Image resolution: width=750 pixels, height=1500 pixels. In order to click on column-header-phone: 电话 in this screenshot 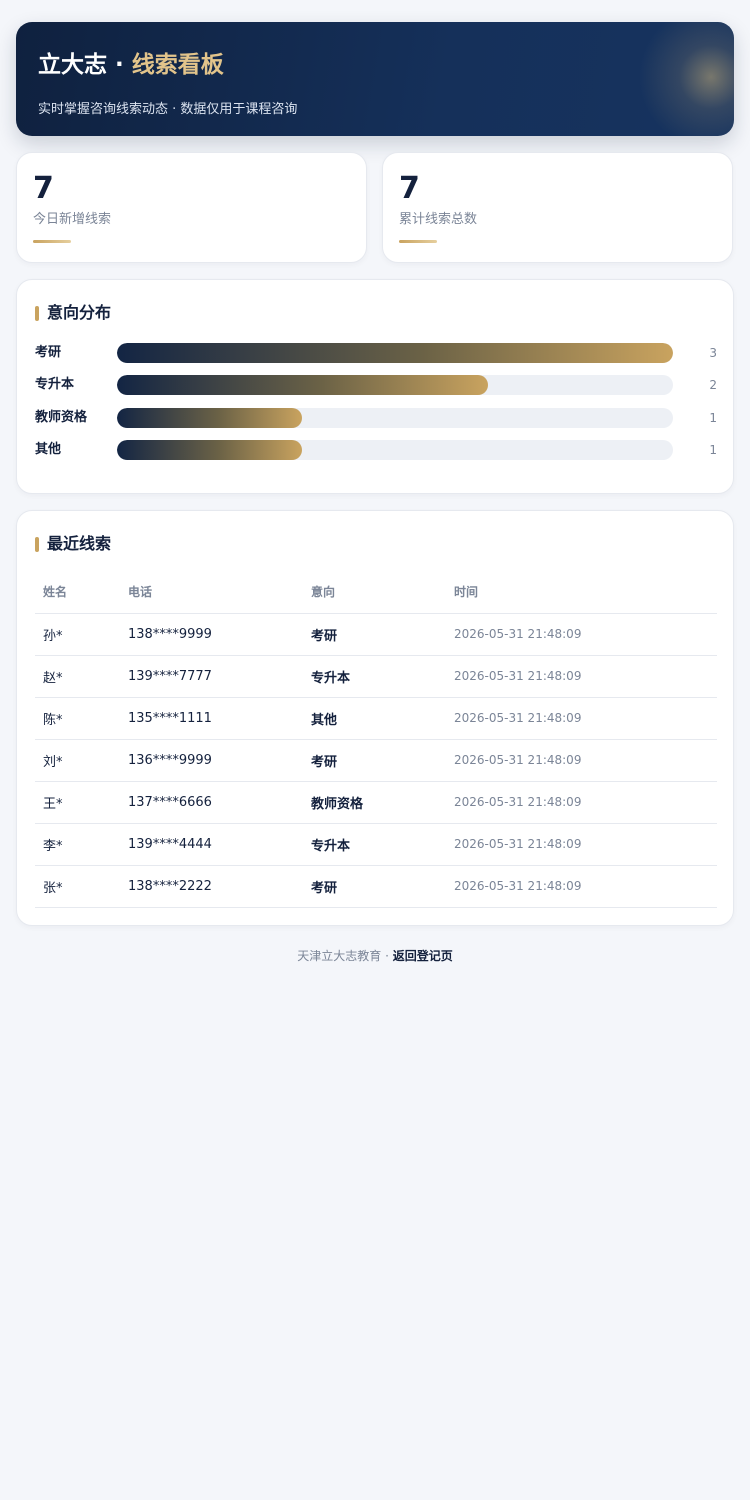, I will do `click(211, 592)`.